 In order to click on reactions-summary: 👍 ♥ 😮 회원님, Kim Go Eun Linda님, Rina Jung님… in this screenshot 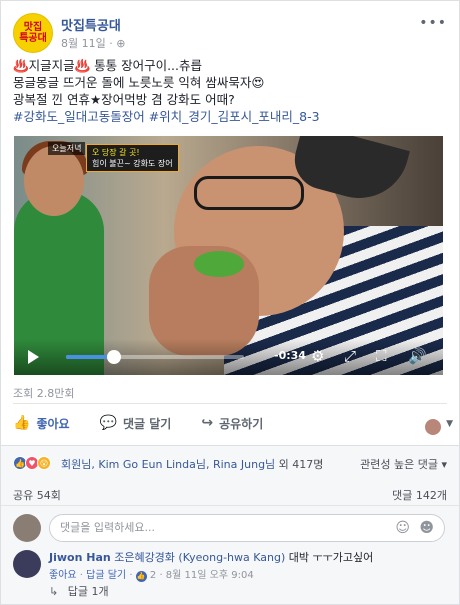, I will do `click(230, 463)`.